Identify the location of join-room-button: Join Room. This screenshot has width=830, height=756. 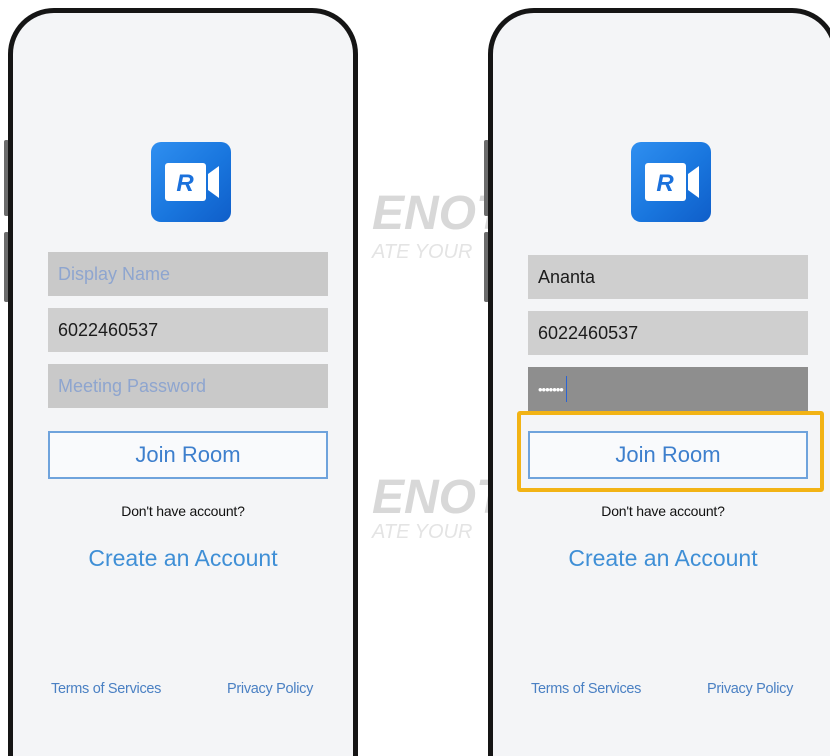
(188, 455).